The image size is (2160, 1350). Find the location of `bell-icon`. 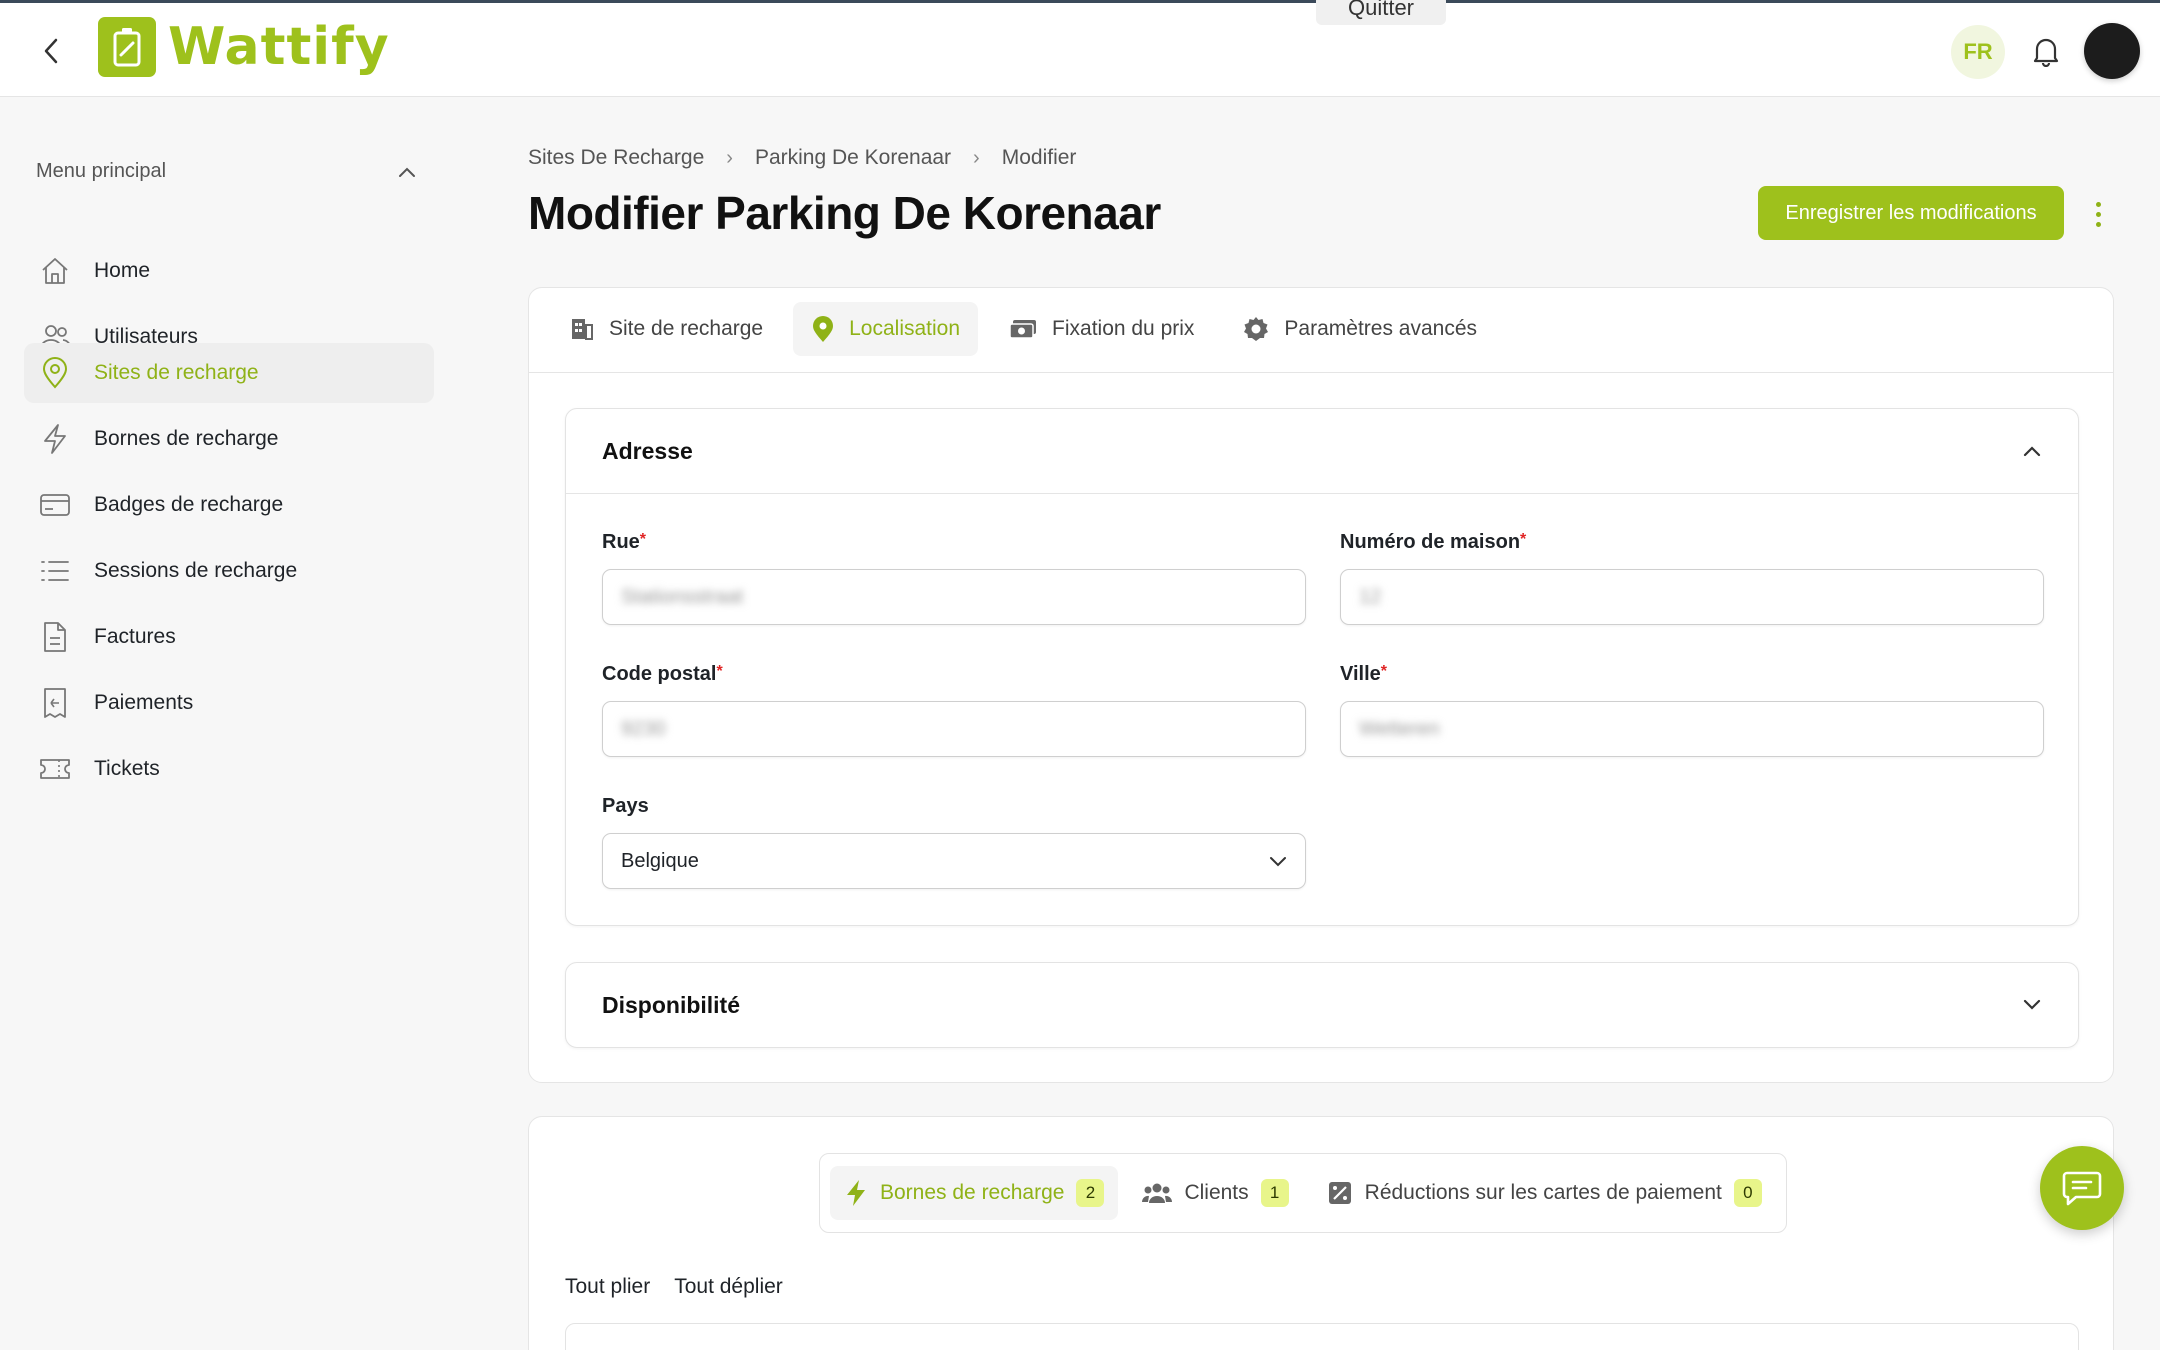

bell-icon is located at coordinates (2046, 52).